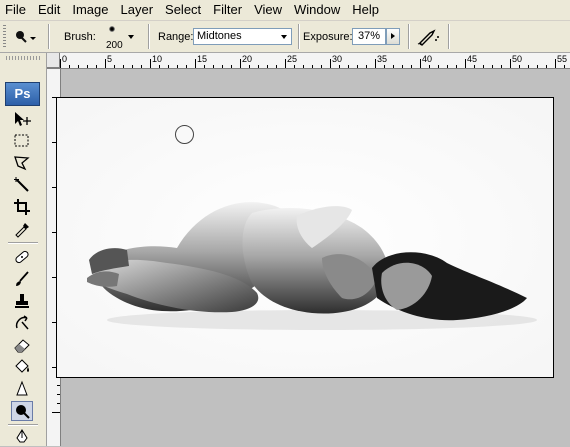  I want to click on burn-tool, so click(22, 411).